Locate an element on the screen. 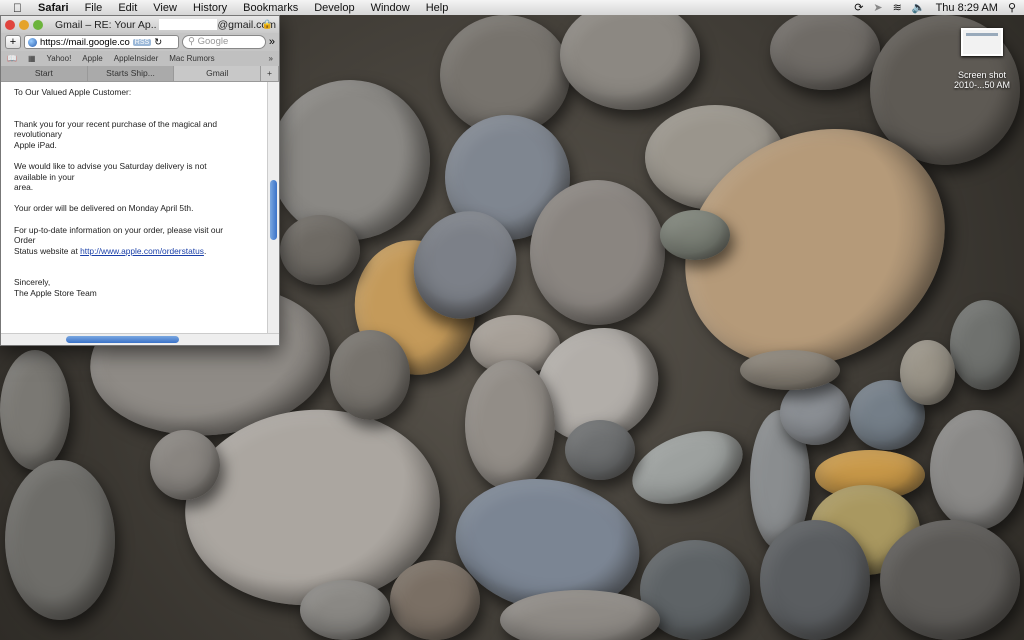  add-bookmark-button: + is located at coordinates (13, 42).